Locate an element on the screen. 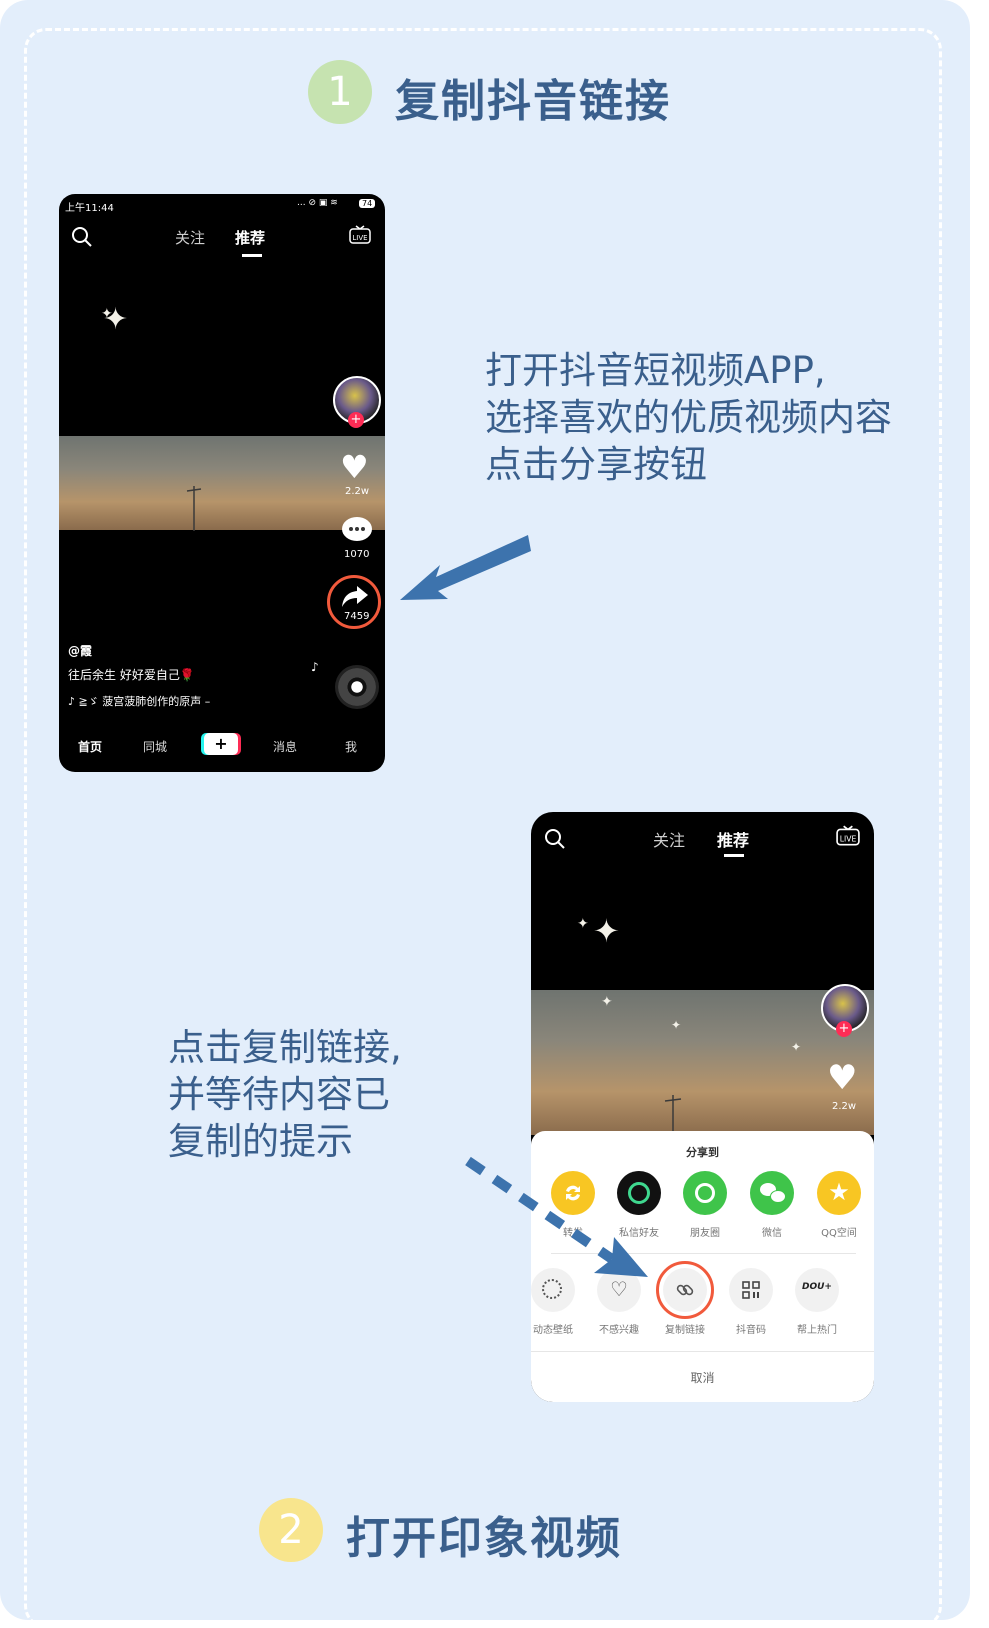 Image resolution: width=989 pixels, height=1628 pixels. qr-code-glyph is located at coordinates (751, 1290).